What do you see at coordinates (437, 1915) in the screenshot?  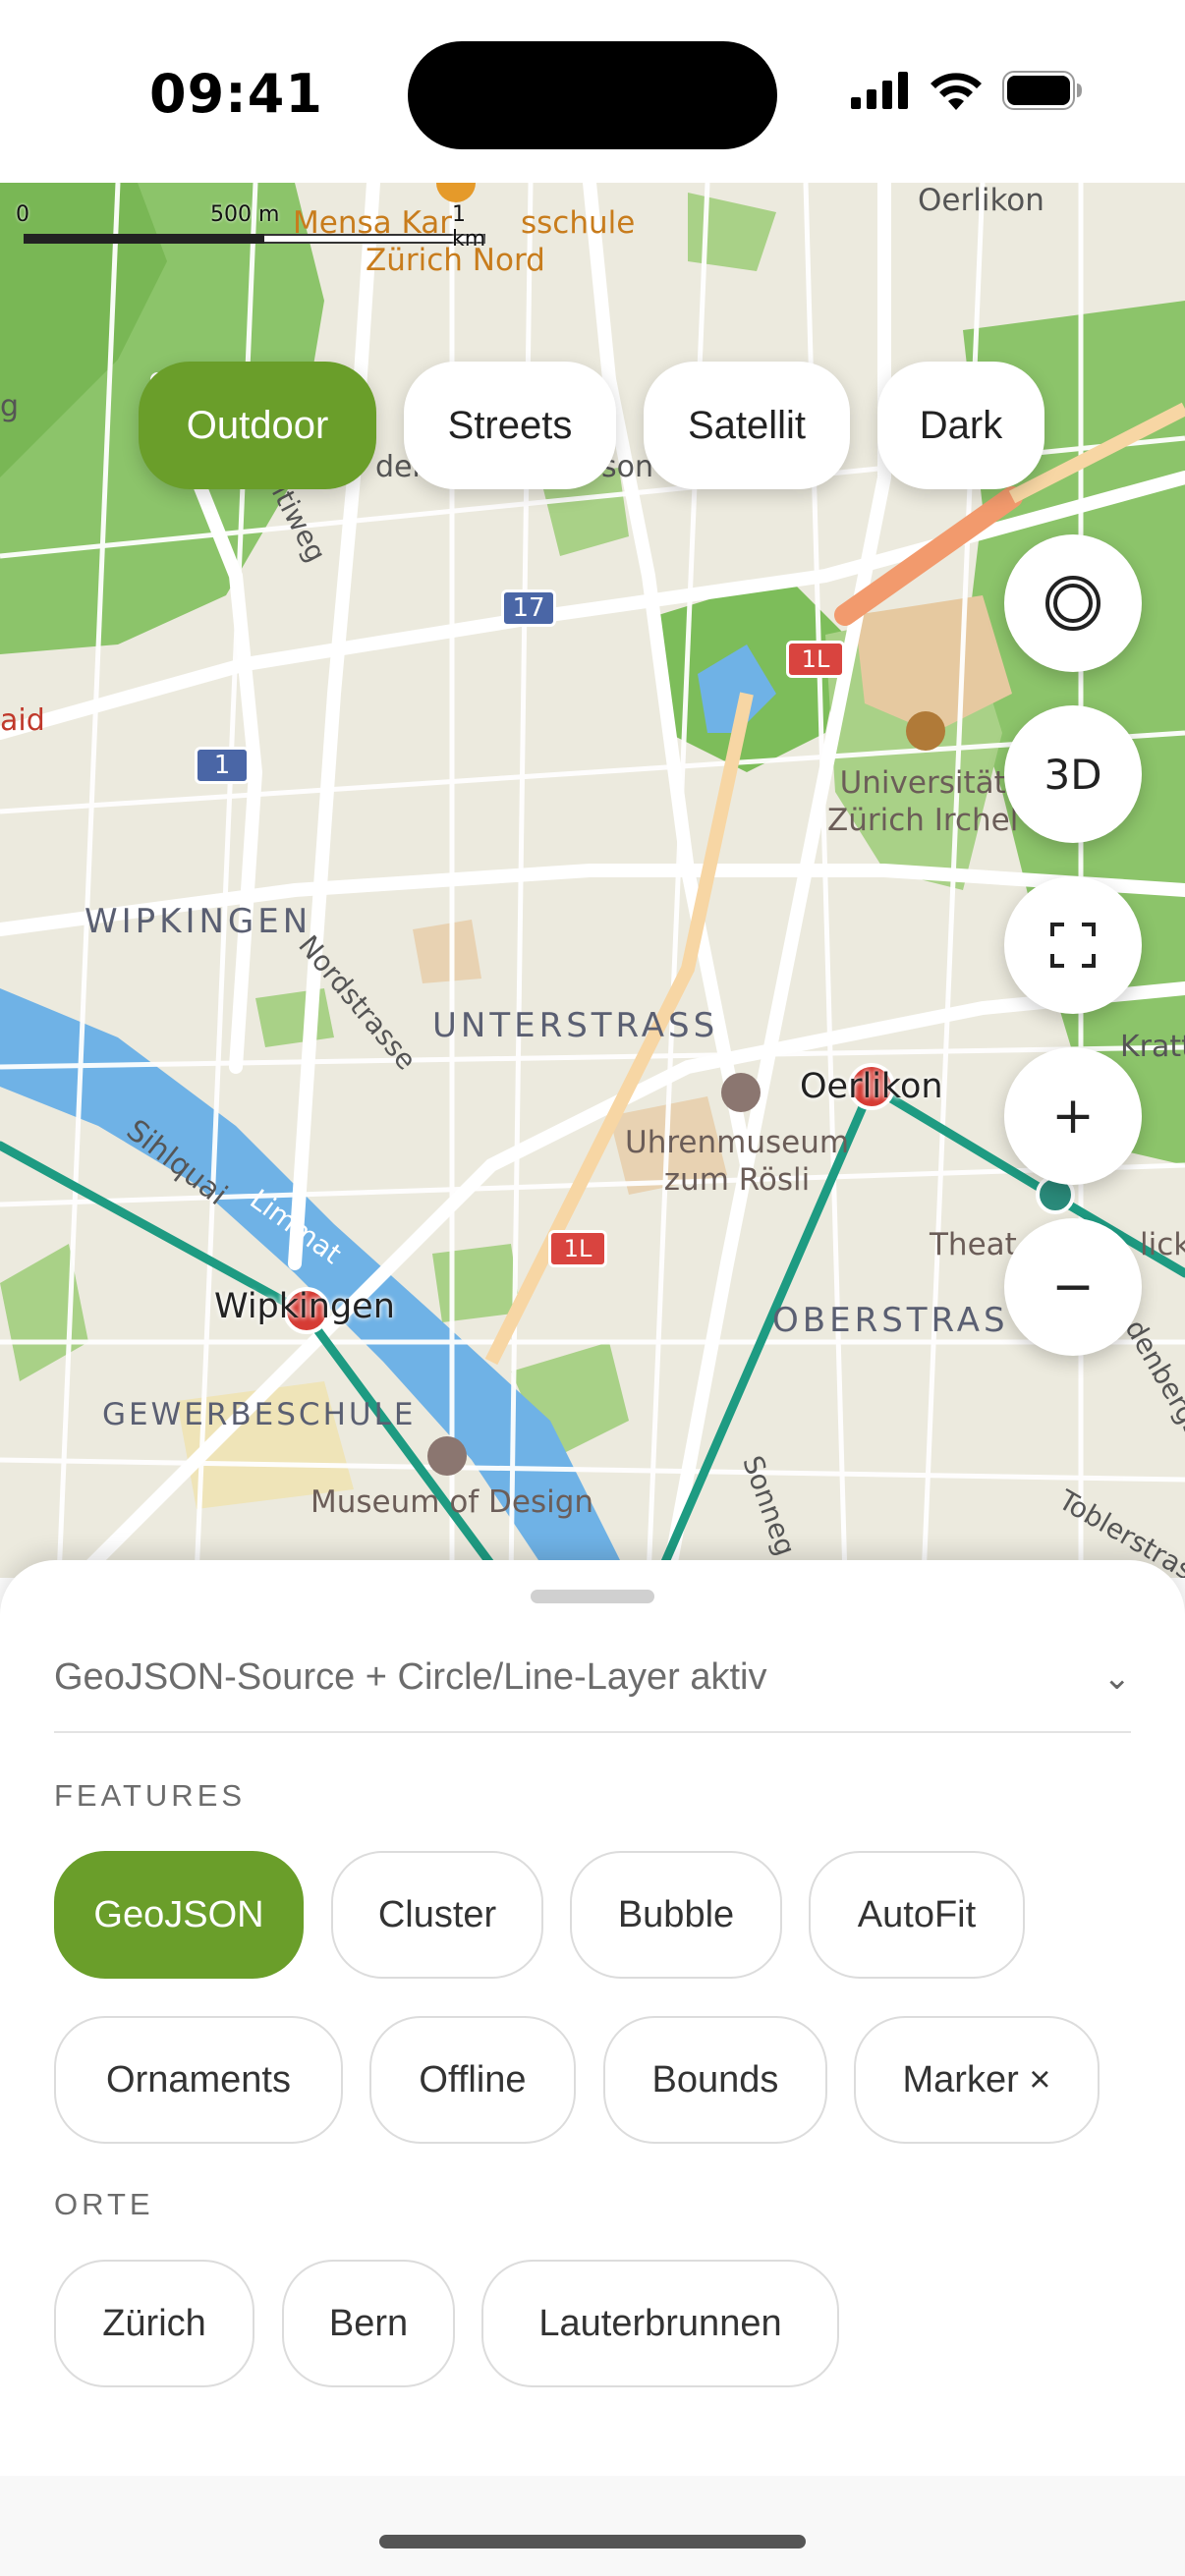 I see `feature-chip-cluster: Cluster` at bounding box center [437, 1915].